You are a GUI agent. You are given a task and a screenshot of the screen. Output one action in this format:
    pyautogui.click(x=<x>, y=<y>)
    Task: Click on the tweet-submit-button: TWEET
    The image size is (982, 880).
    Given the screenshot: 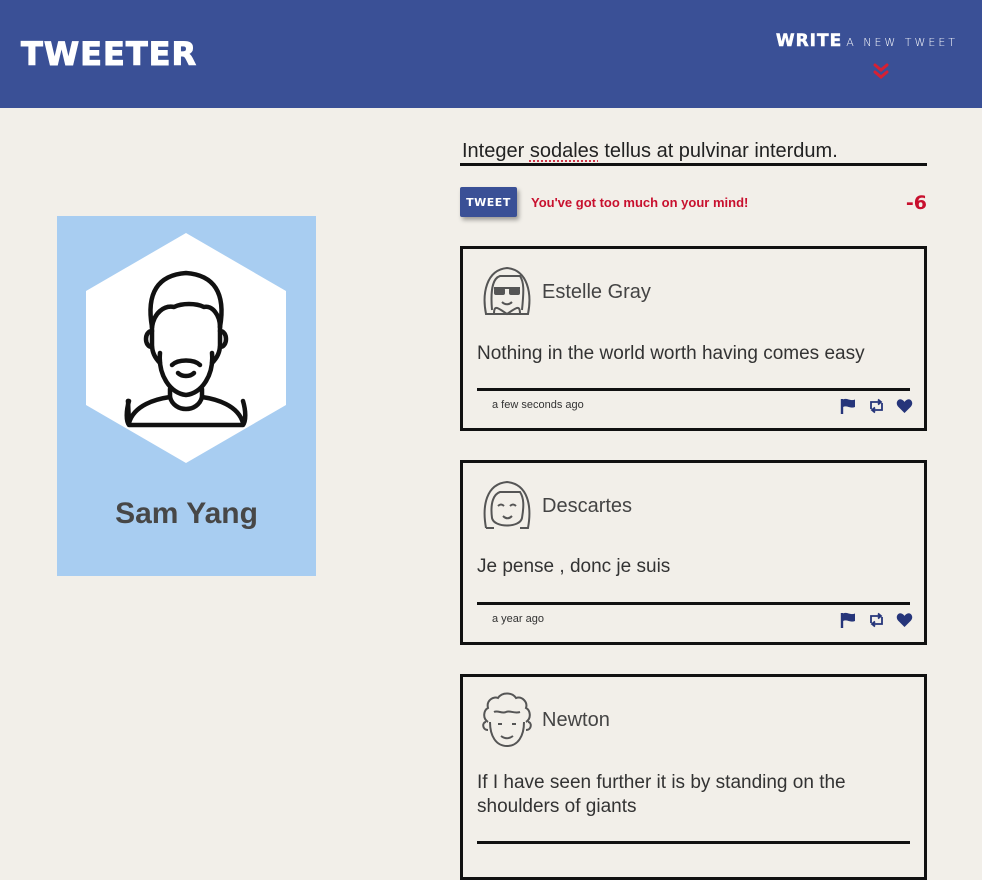 What is the action you would take?
    pyautogui.click(x=488, y=202)
    